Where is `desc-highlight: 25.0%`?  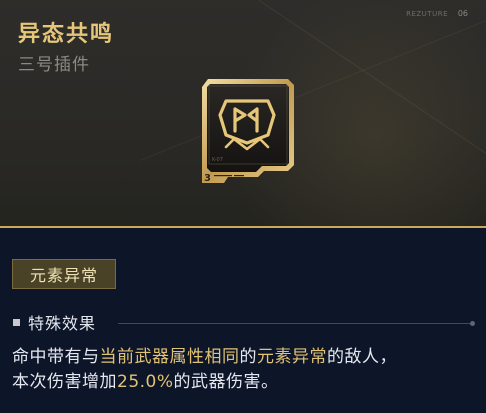 desc-highlight: 25.0% is located at coordinates (145, 382).